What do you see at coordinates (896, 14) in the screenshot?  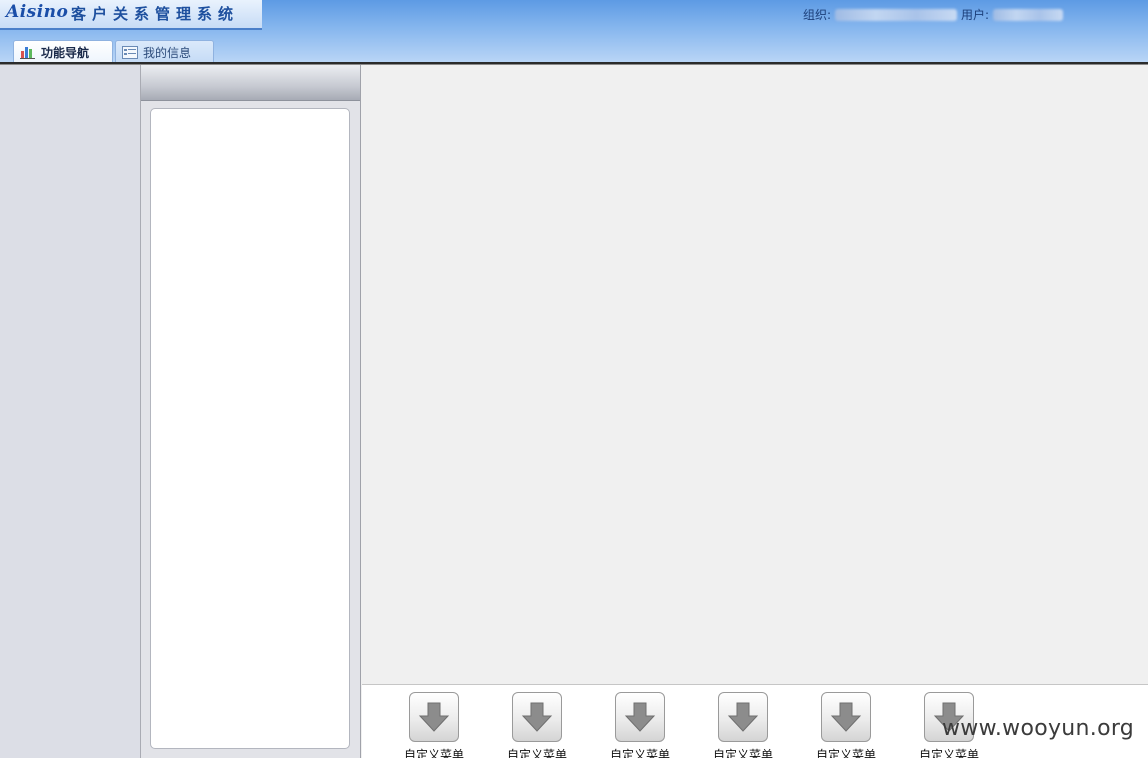 I see `org-name-redacted` at bounding box center [896, 14].